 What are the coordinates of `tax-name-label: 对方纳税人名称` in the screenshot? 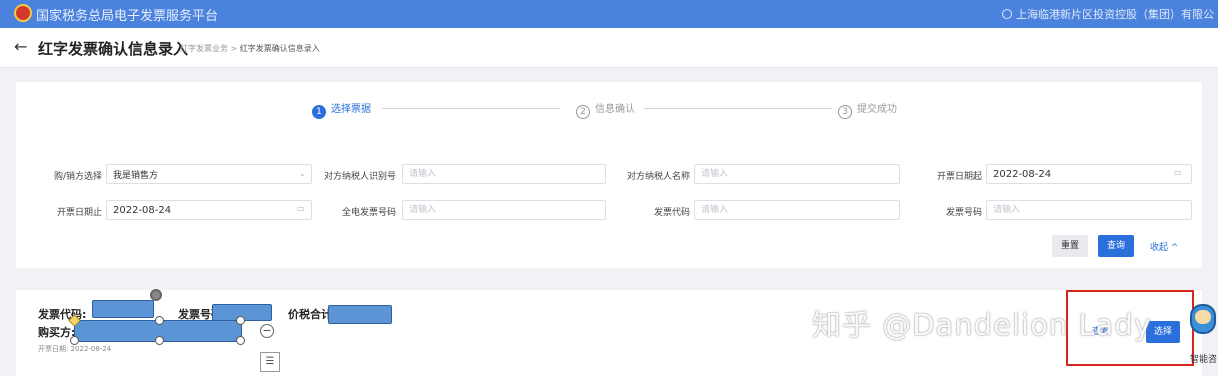 It's located at (658, 177).